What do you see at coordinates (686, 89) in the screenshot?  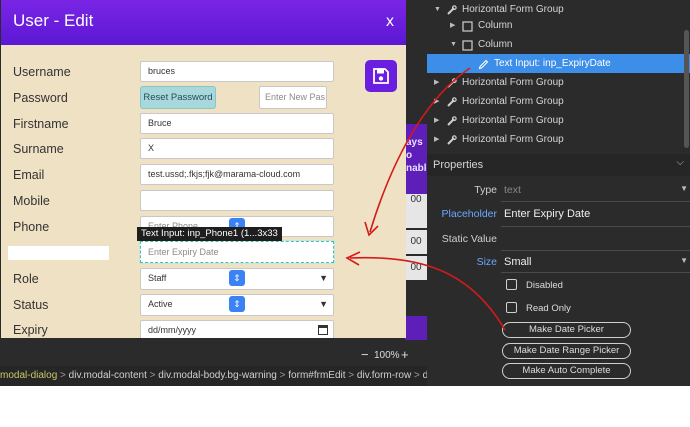 I see `tree-scrollbar` at bounding box center [686, 89].